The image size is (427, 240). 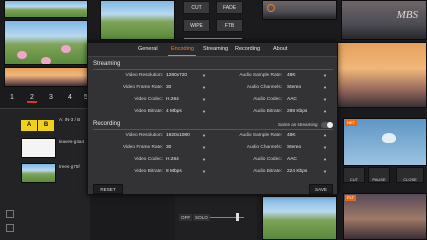 What do you see at coordinates (264, 87) in the screenshot?
I see `stream-audio-channels-label: Audio Channels:` at bounding box center [264, 87].